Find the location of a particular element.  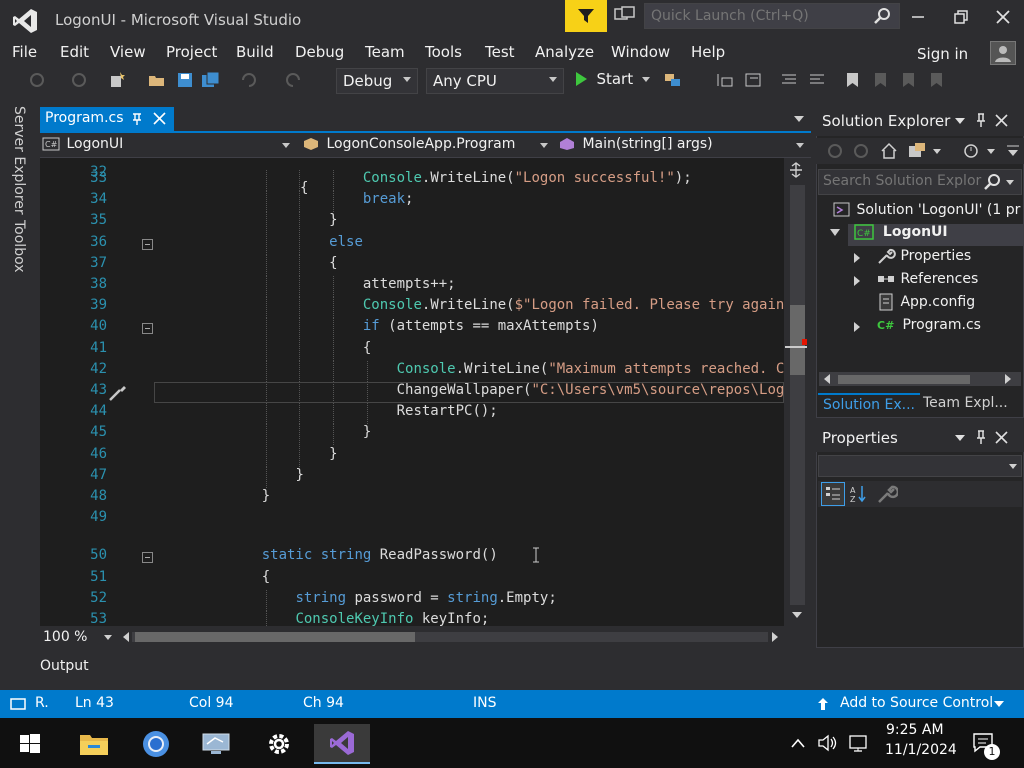

property-pages-wrench-icon is located at coordinates (887, 494).